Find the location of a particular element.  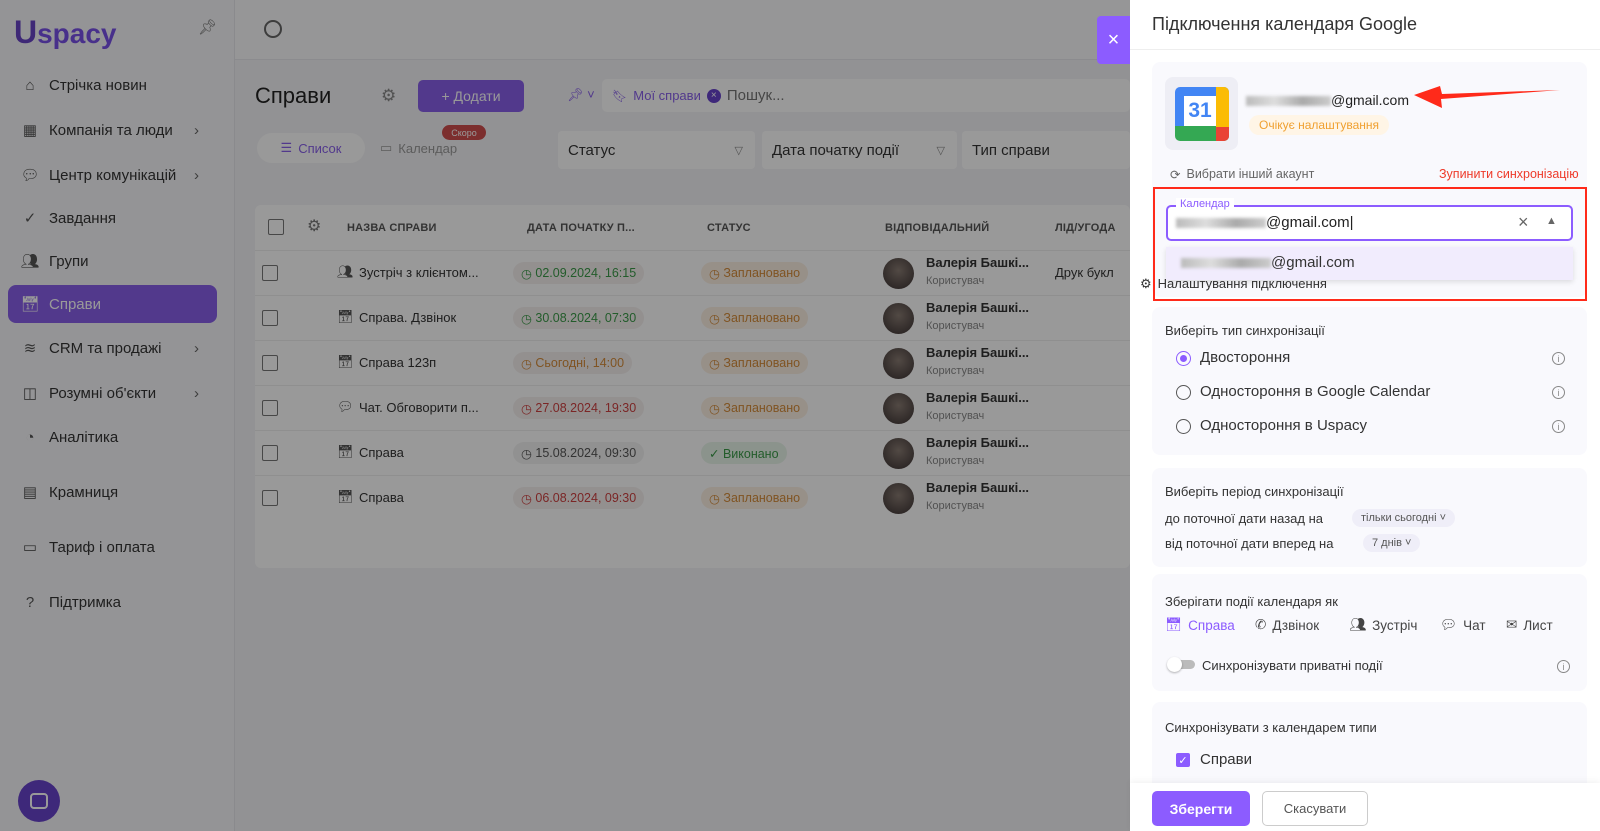

event-type-option: ✉ Лист is located at coordinates (1529, 625).